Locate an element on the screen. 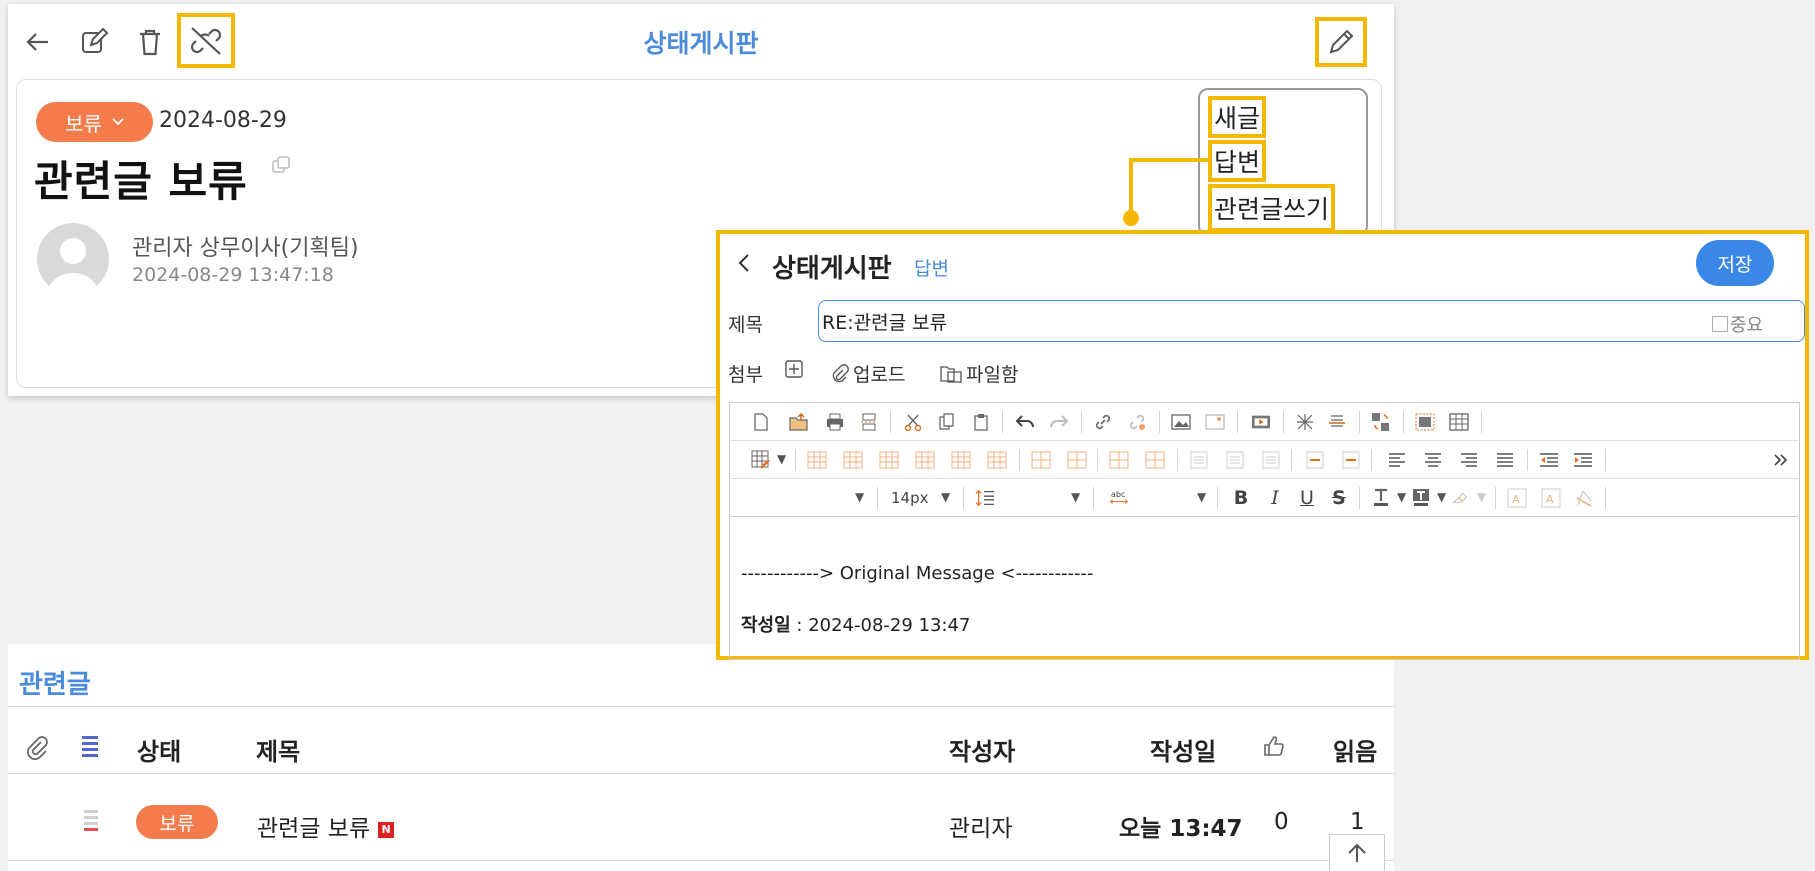  image-edit-icon is located at coordinates (1215, 422).